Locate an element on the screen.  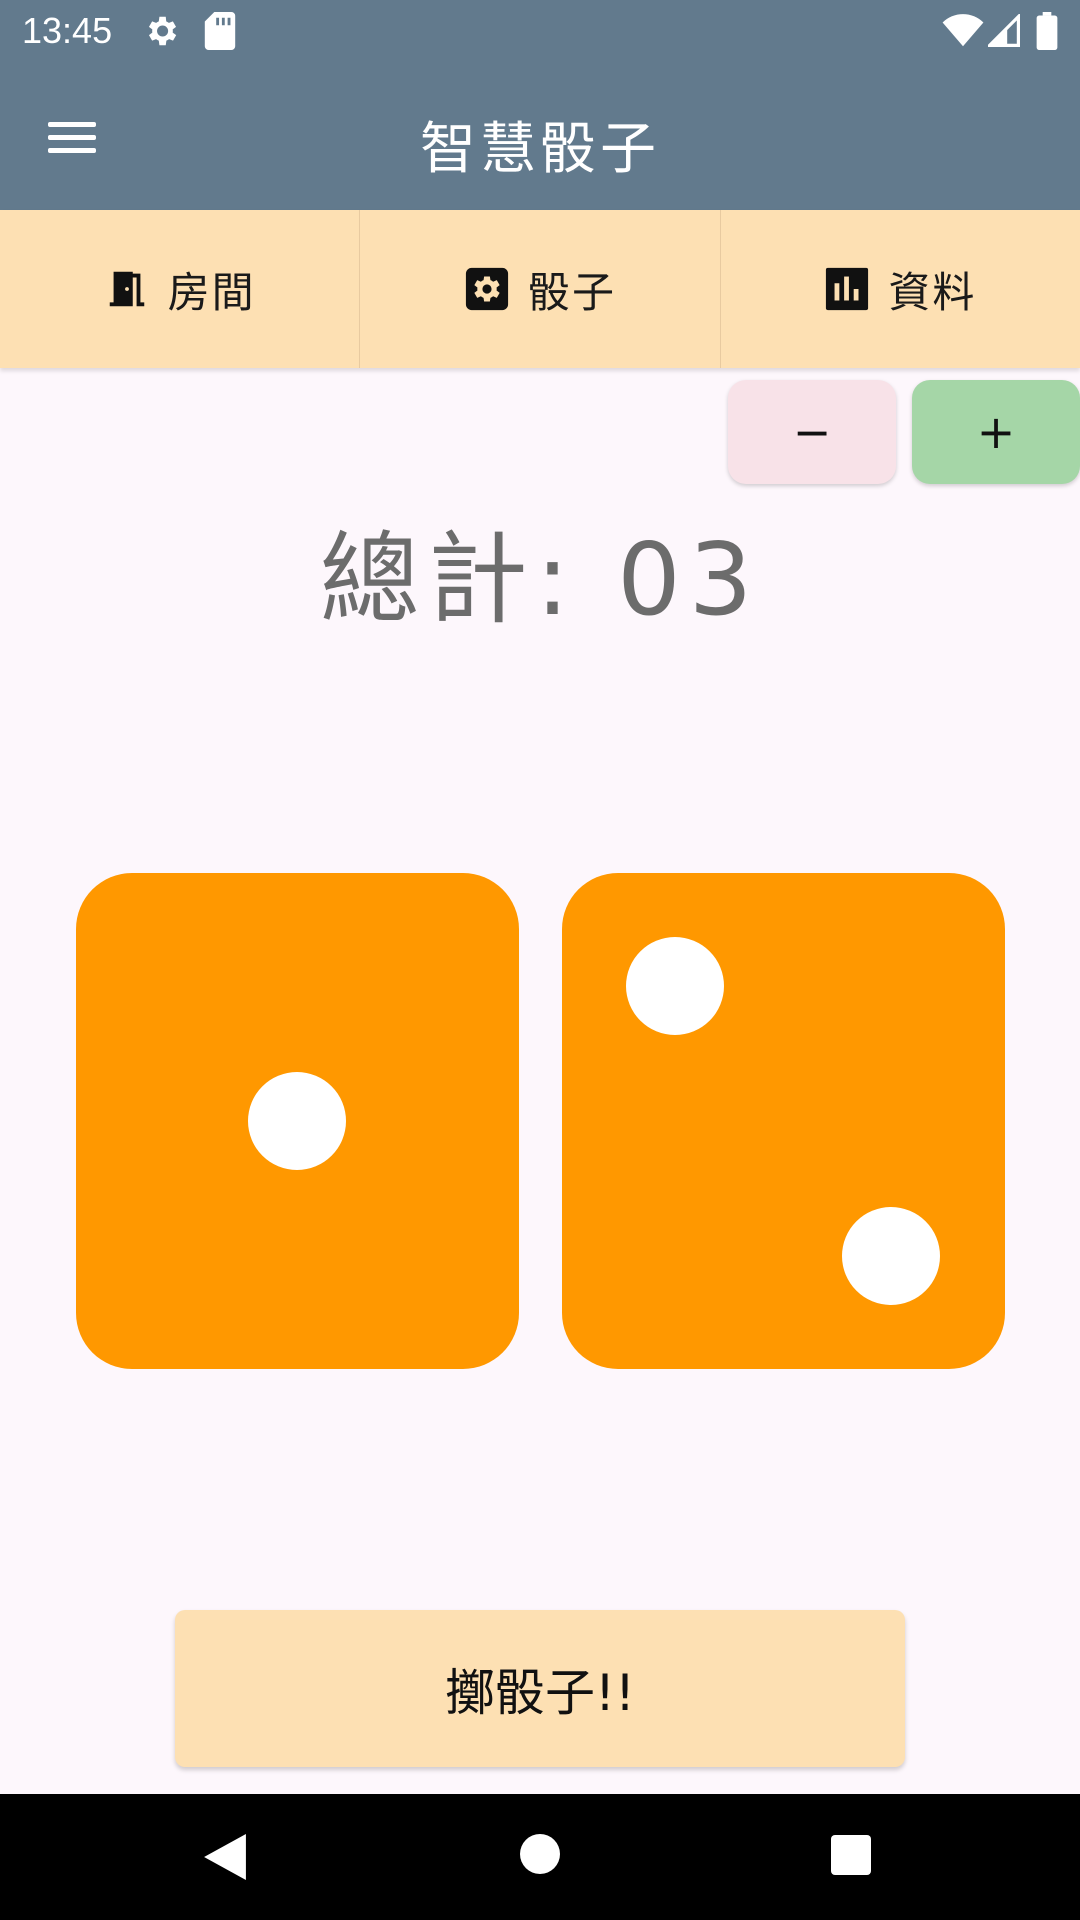
wifi-icon is located at coordinates (963, 33).